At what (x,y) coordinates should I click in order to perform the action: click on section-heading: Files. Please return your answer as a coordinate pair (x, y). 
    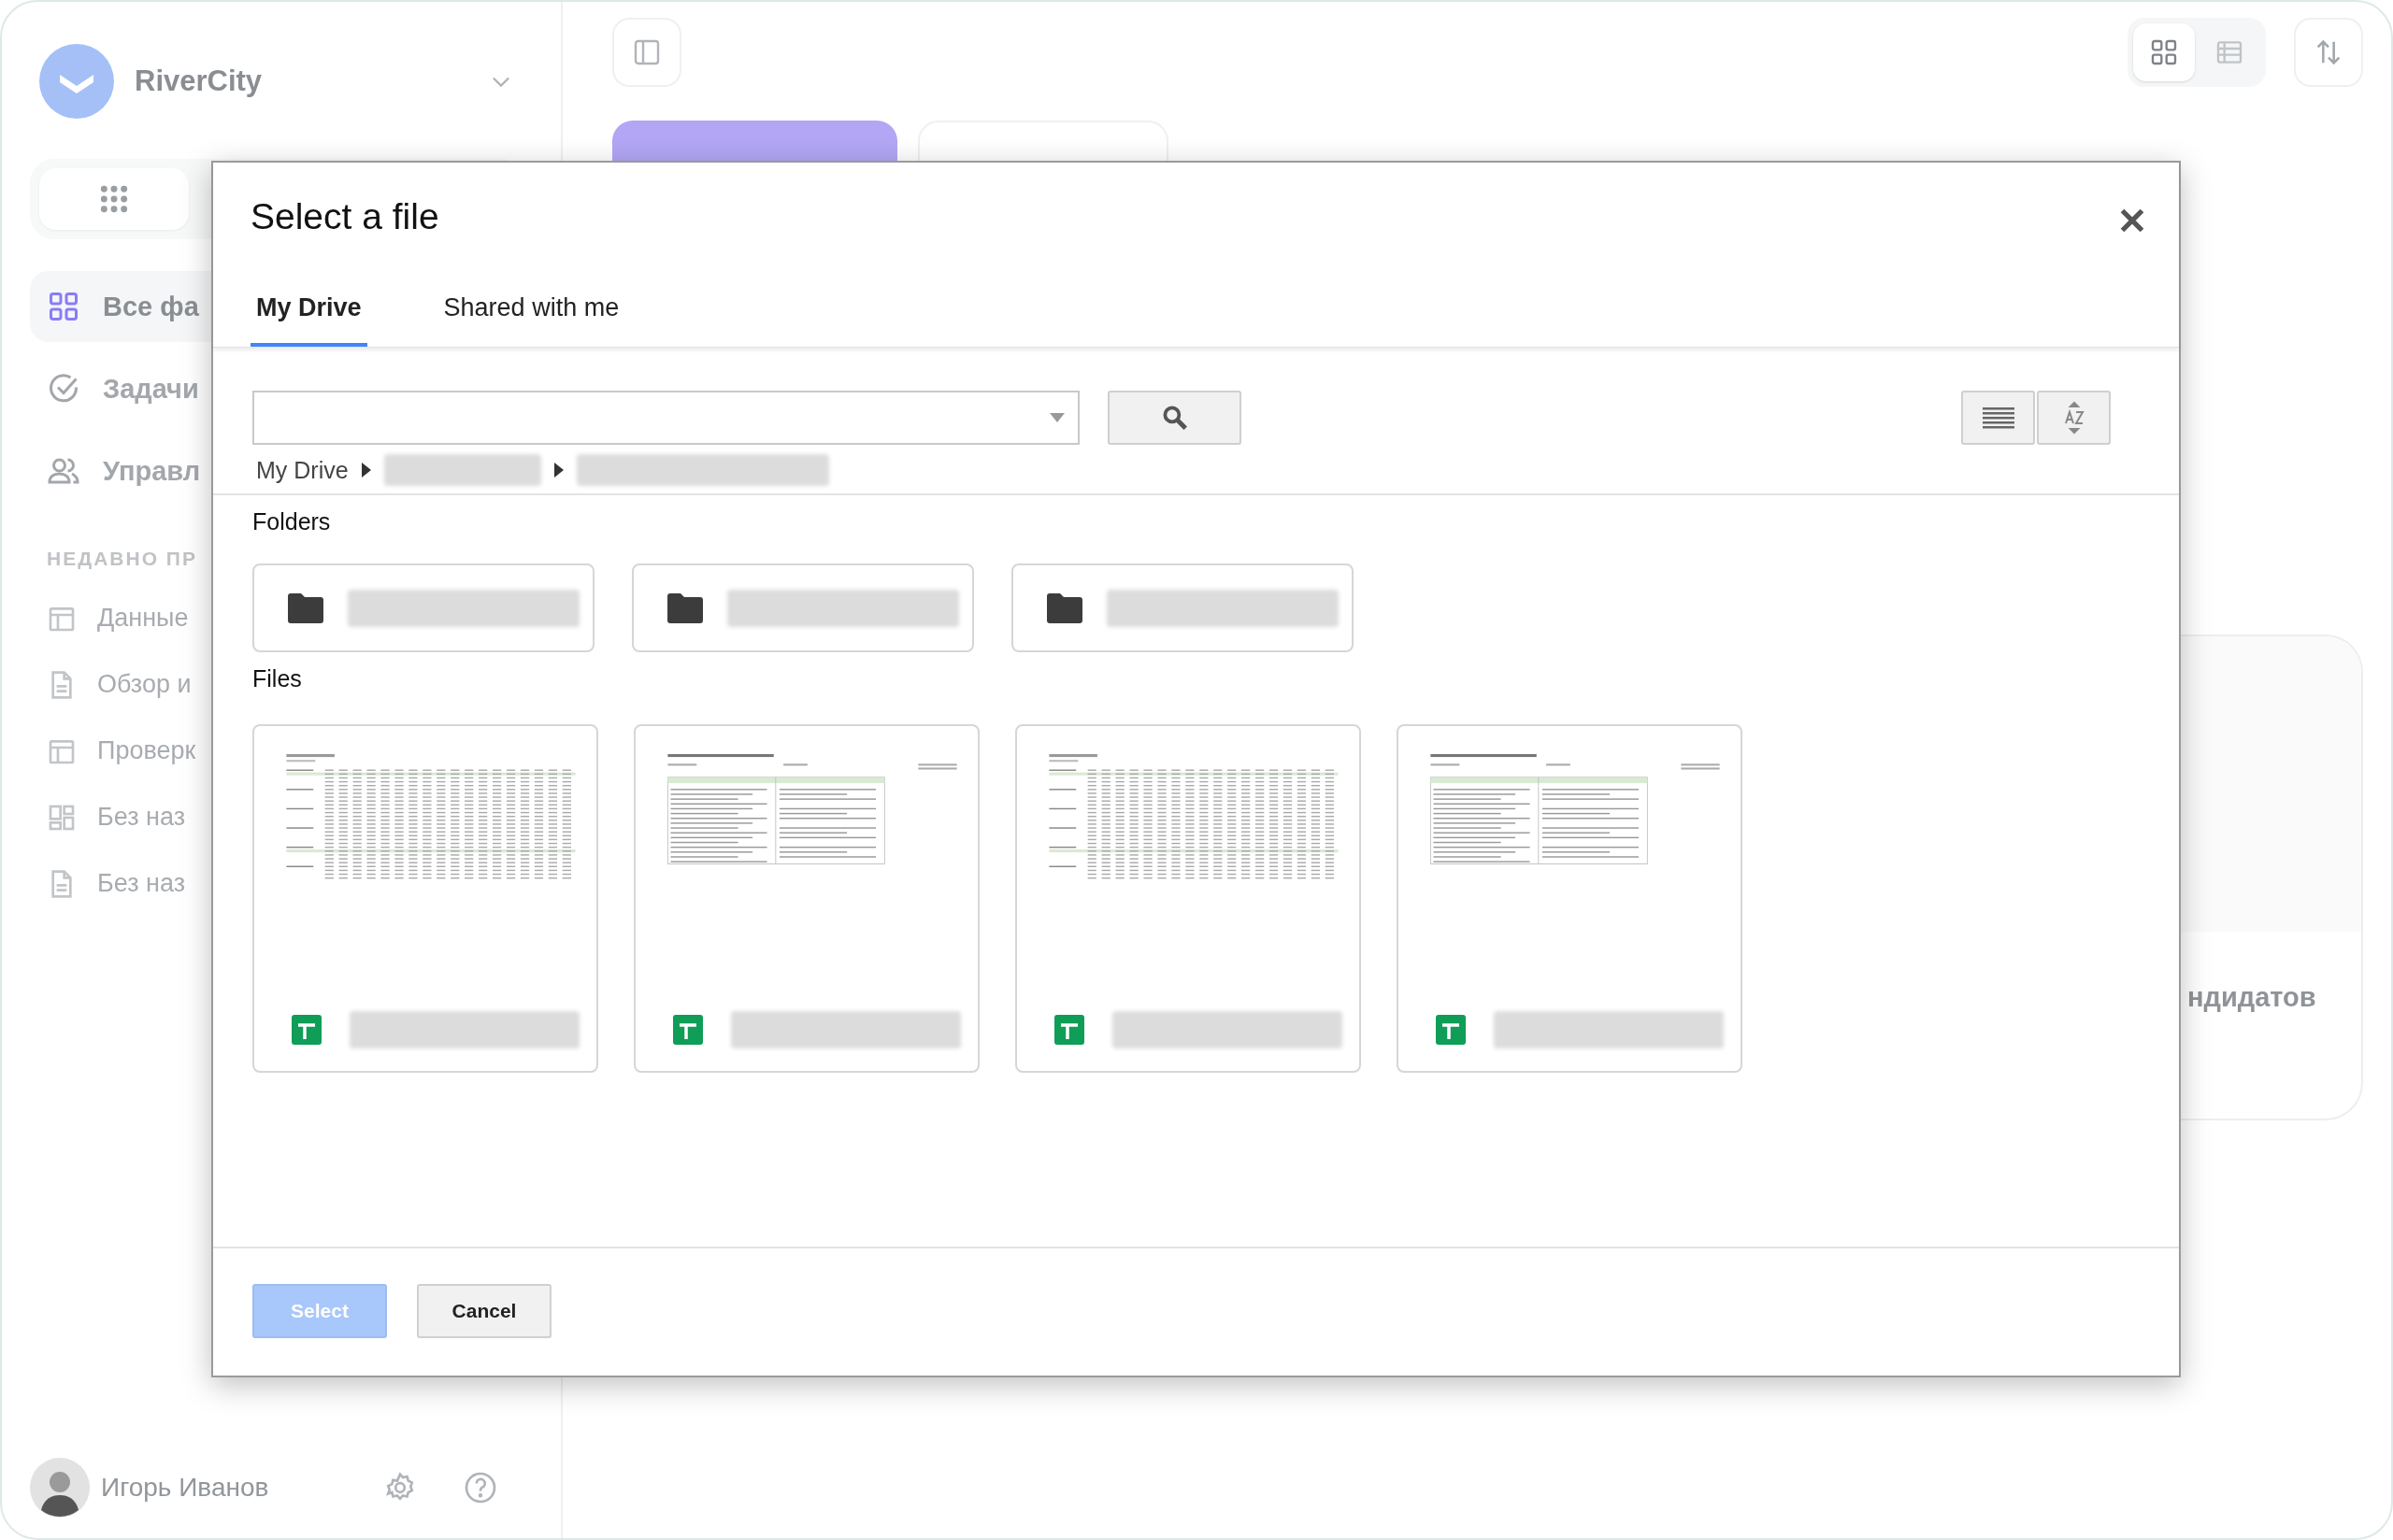
    Looking at the image, I should click on (277, 678).